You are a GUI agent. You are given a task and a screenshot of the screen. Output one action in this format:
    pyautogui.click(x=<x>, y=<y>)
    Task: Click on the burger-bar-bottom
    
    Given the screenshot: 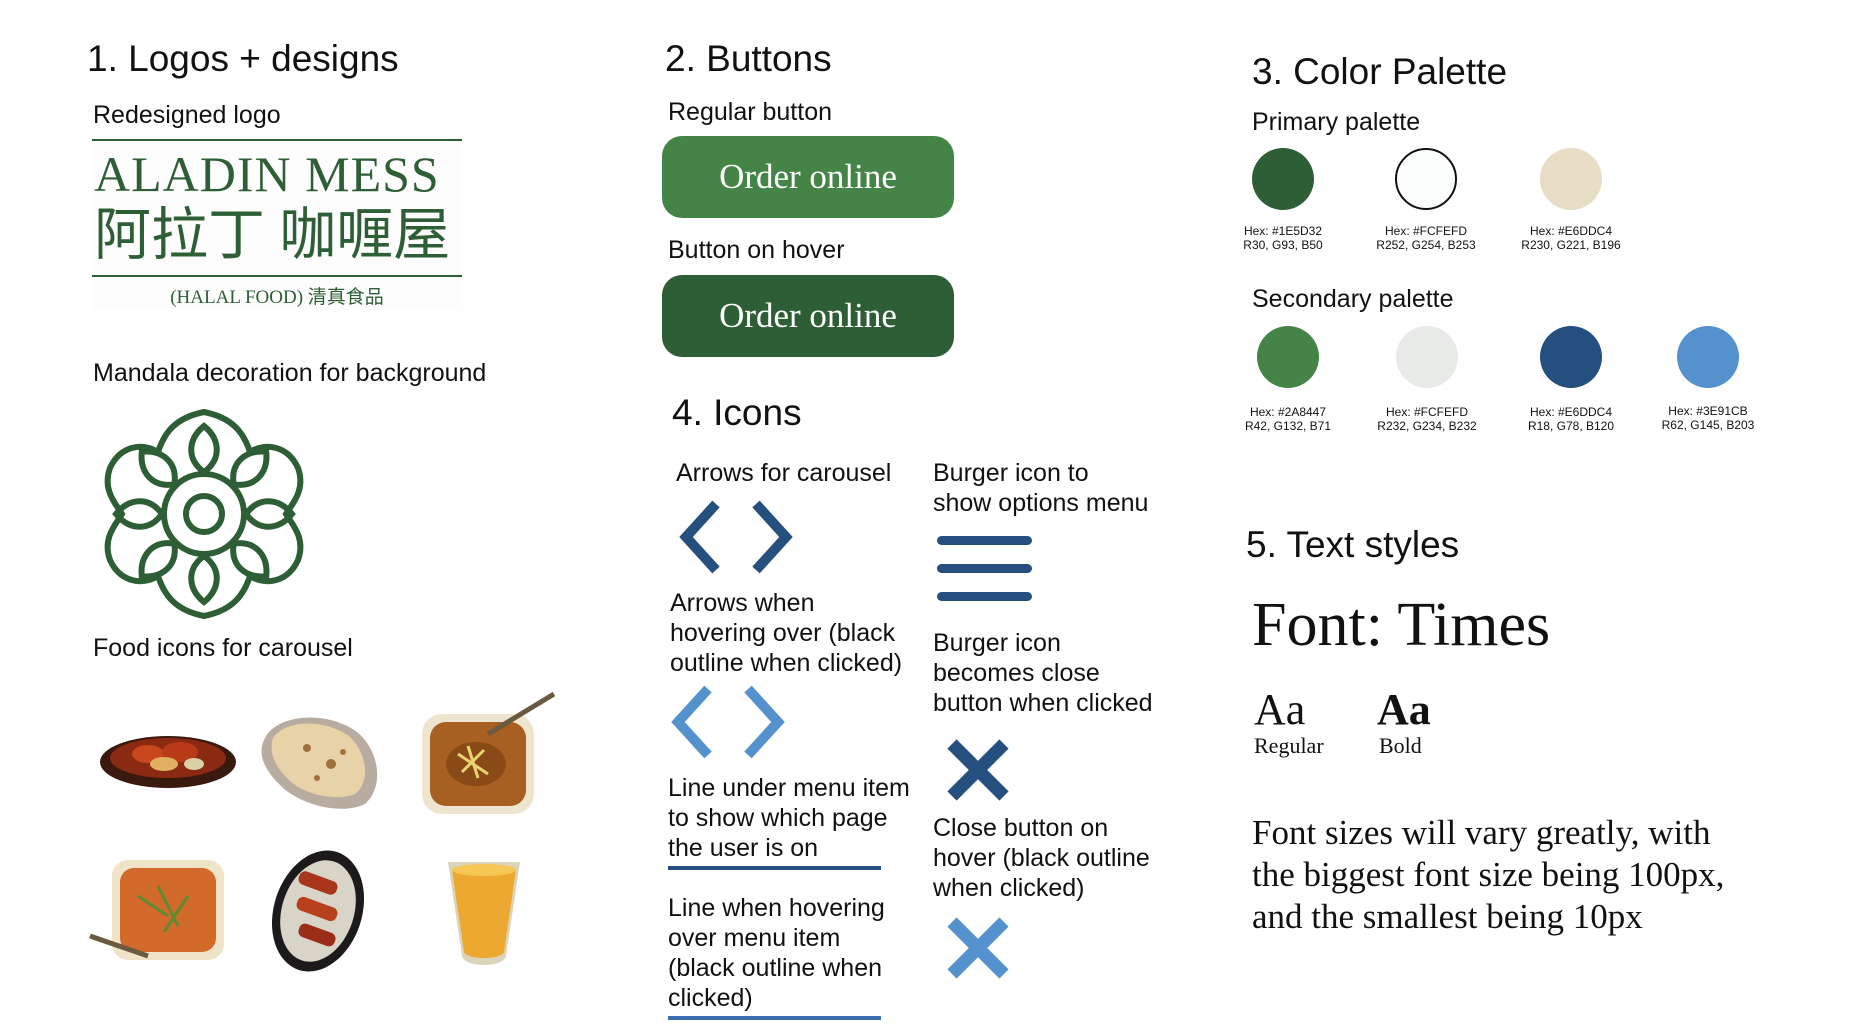 What is the action you would take?
    pyautogui.click(x=984, y=596)
    